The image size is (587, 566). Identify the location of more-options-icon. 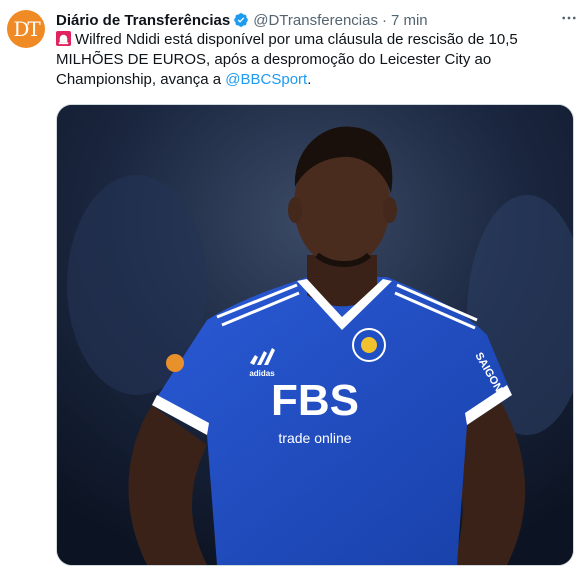
(569, 18).